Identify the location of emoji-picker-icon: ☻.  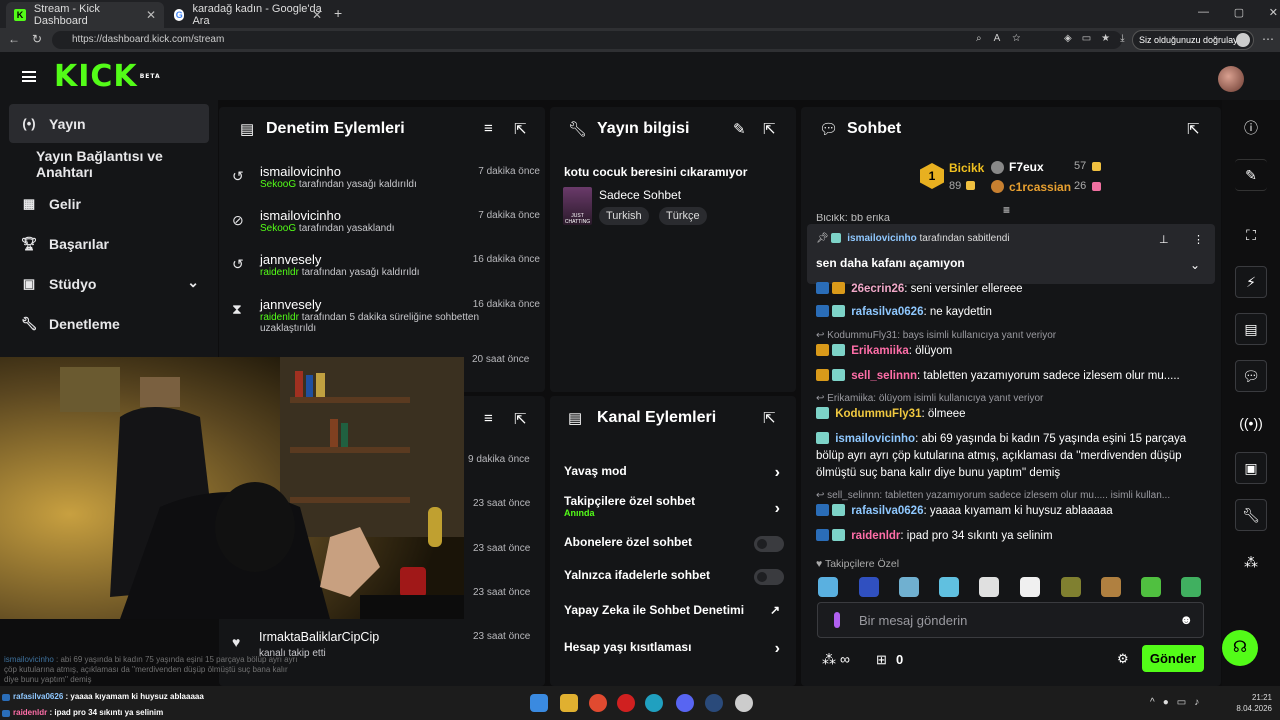
(1186, 619).